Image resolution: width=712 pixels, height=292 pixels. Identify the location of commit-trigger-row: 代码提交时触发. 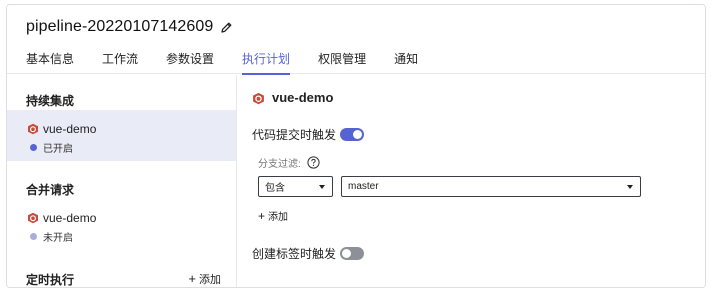
(308, 134).